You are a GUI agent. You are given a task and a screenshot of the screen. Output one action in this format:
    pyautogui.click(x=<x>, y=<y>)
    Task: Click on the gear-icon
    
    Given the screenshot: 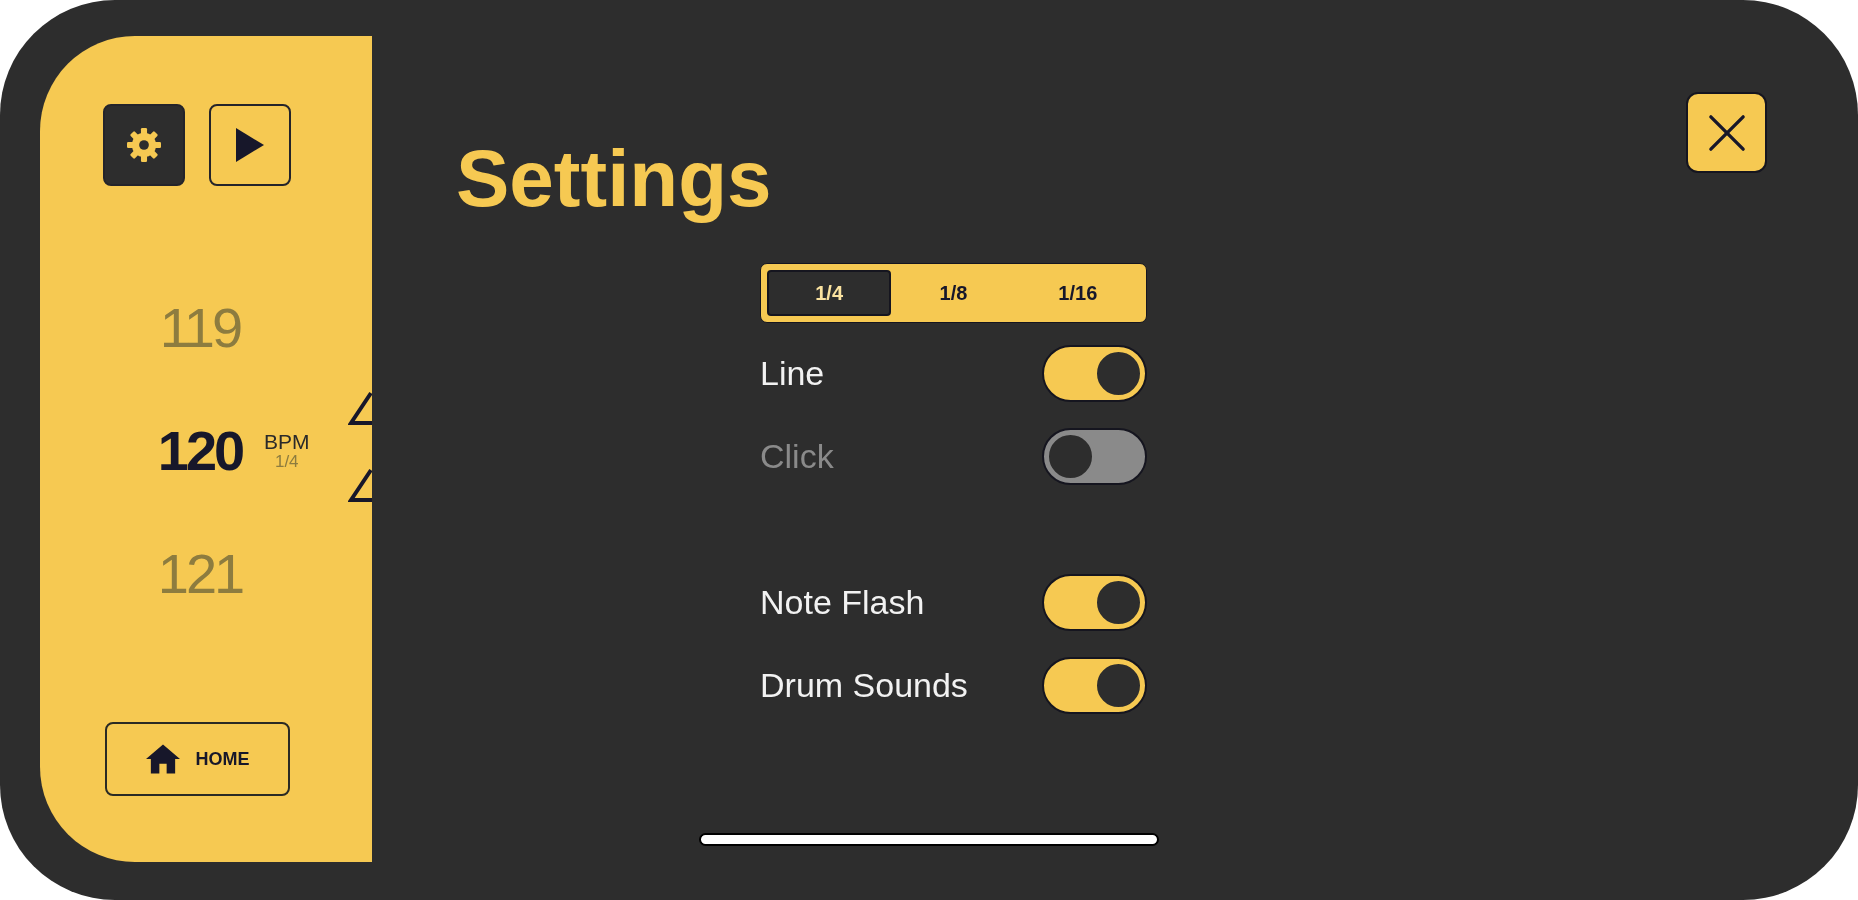 What is the action you would take?
    pyautogui.click(x=144, y=145)
    